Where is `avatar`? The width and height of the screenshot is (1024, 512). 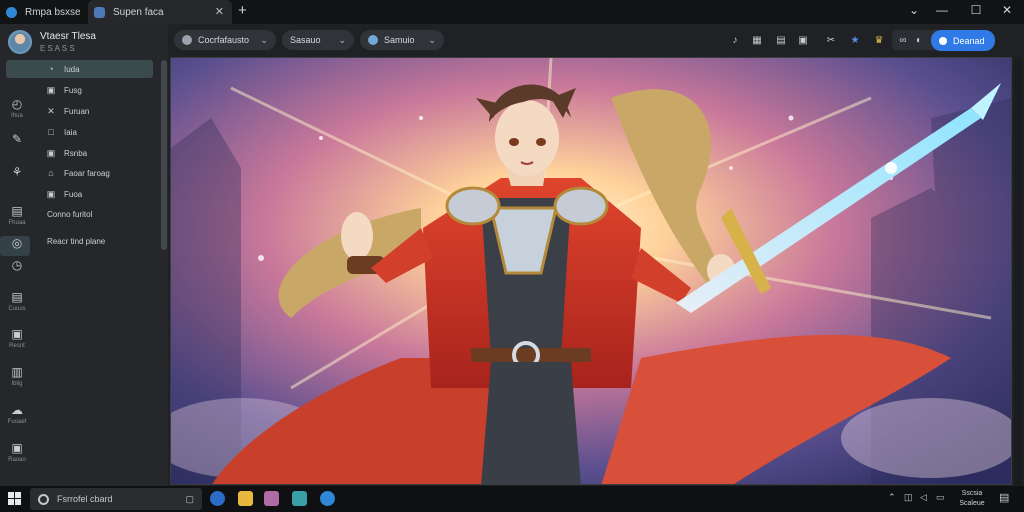 avatar is located at coordinates (20, 42).